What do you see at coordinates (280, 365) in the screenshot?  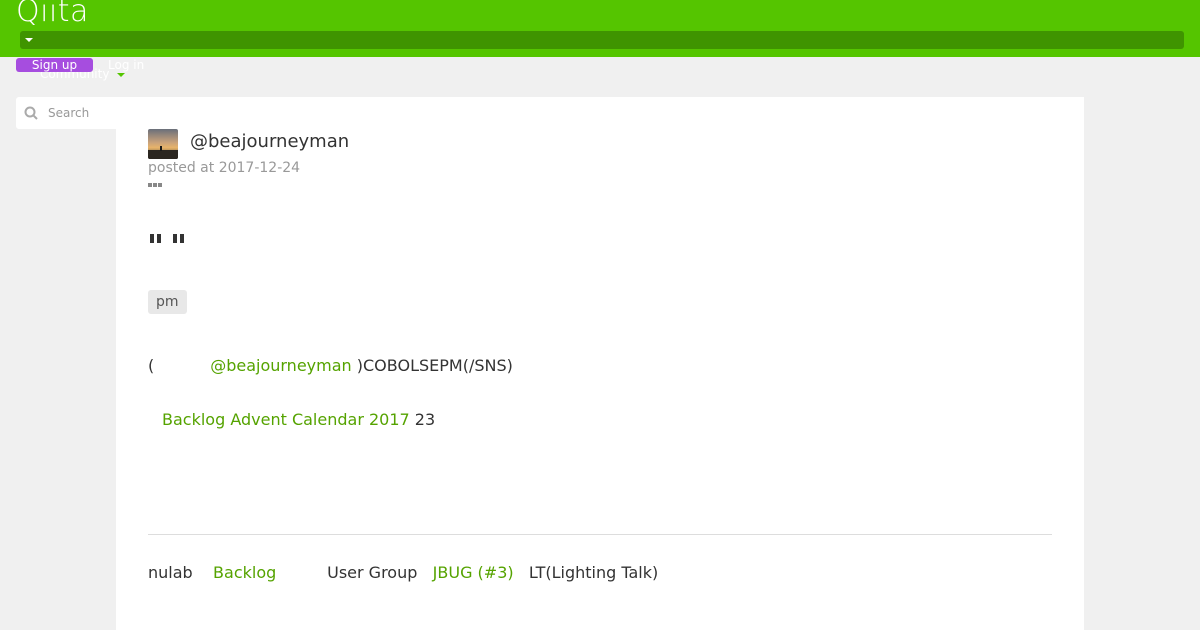 I see `author-link: @beajourneyman` at bounding box center [280, 365].